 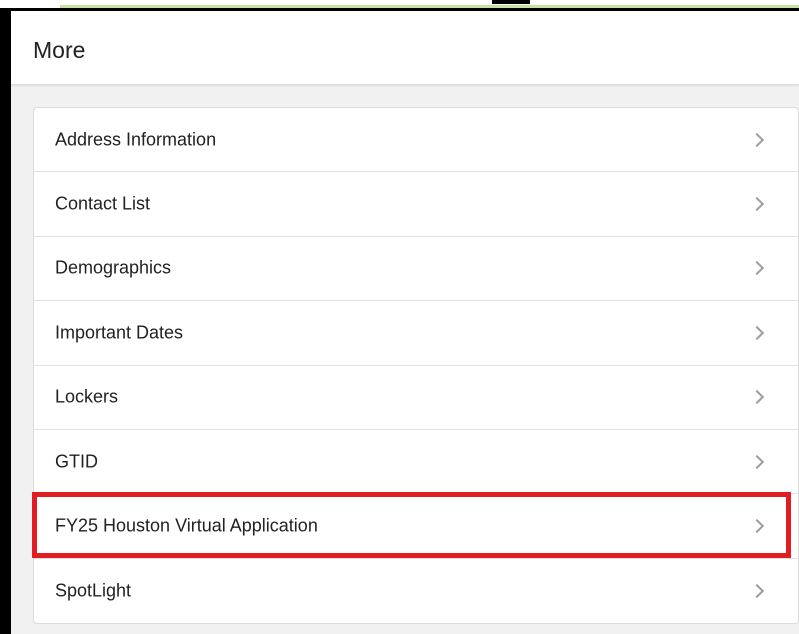 What do you see at coordinates (429, 6) in the screenshot?
I see `top-accent-line` at bounding box center [429, 6].